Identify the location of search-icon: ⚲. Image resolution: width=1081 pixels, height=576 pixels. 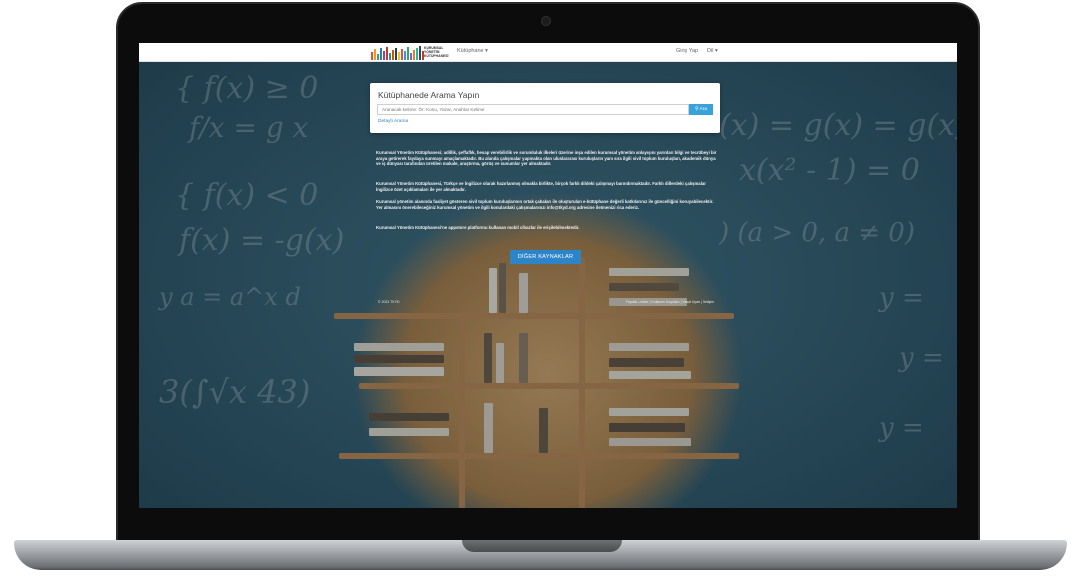
(697, 109).